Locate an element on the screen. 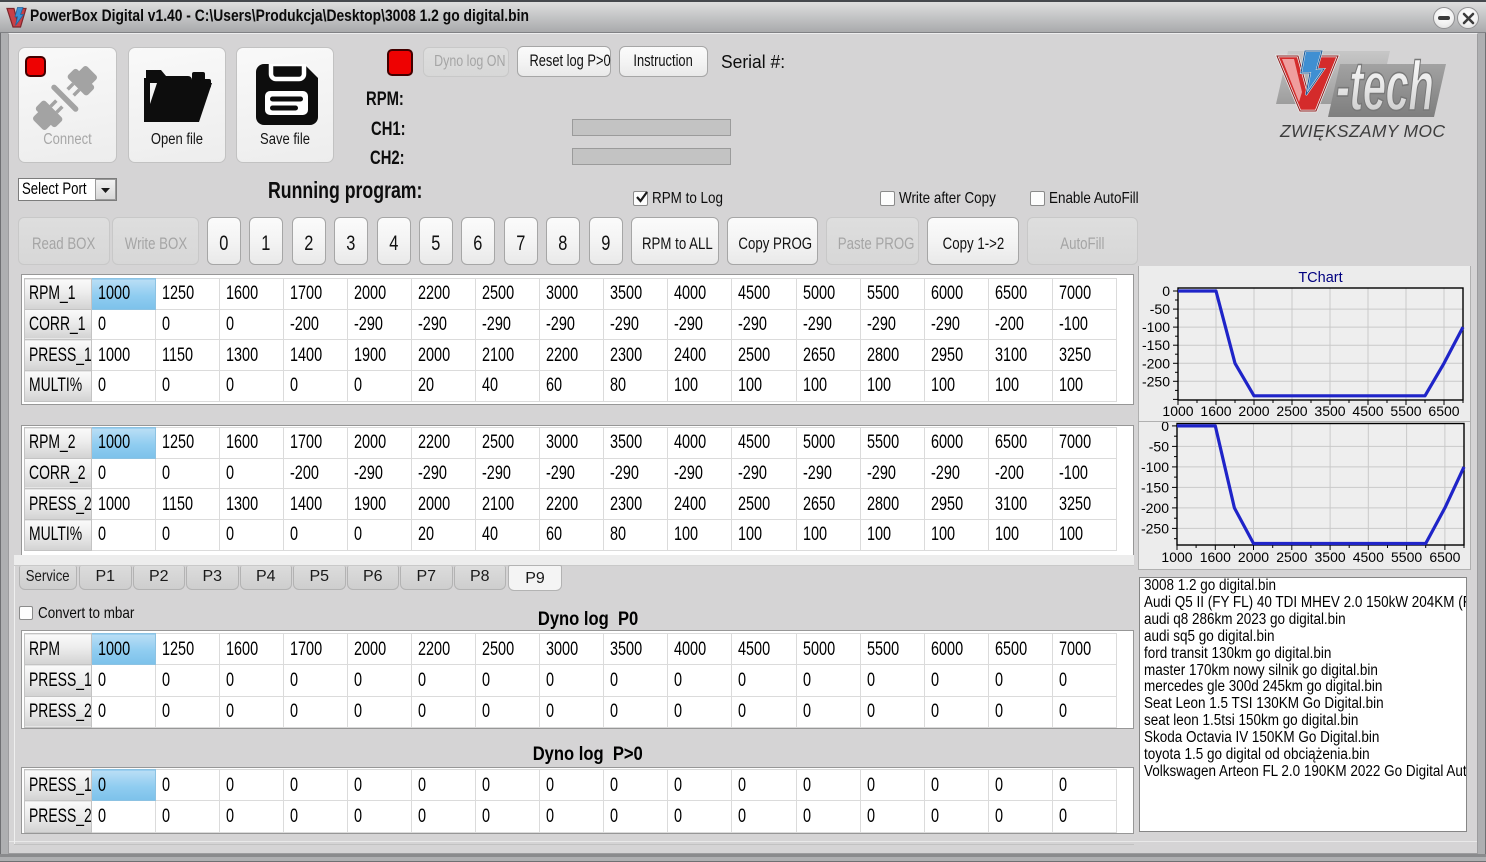 The image size is (1486, 862). svg-text: -tech is located at coordinates (1384, 87).